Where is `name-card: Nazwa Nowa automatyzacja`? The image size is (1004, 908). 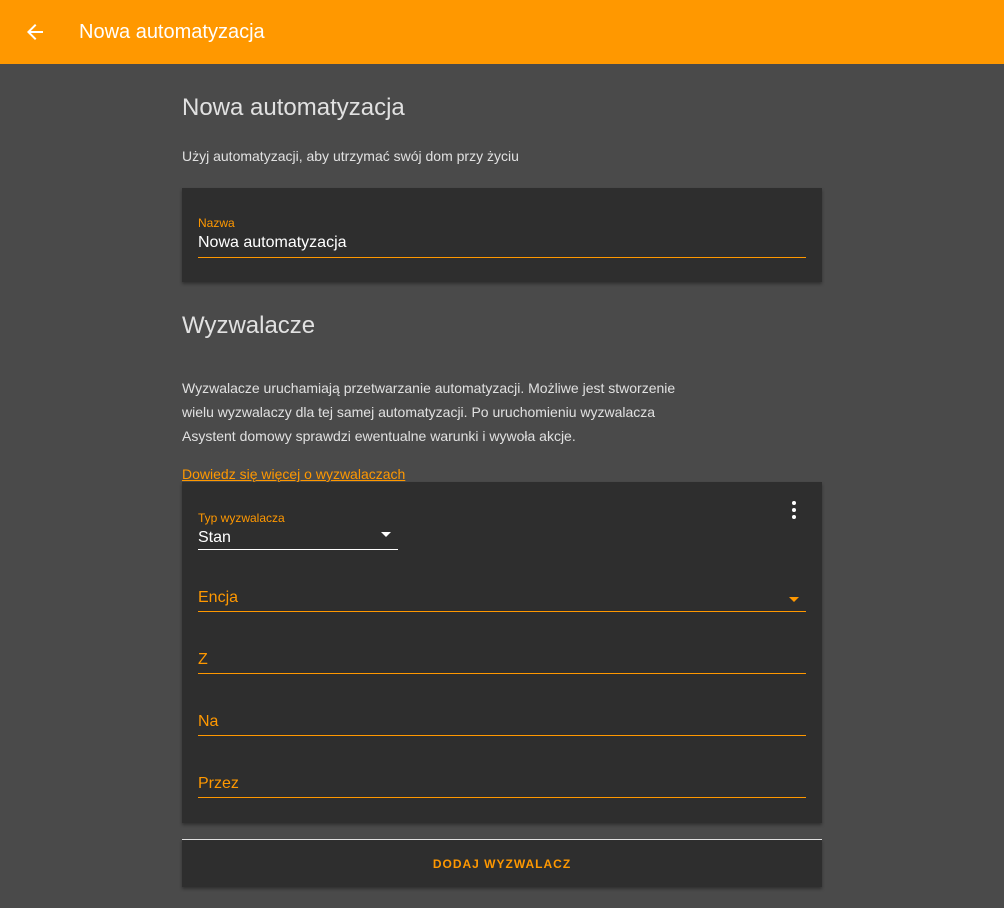 name-card: Nazwa Nowa automatyzacja is located at coordinates (502, 235).